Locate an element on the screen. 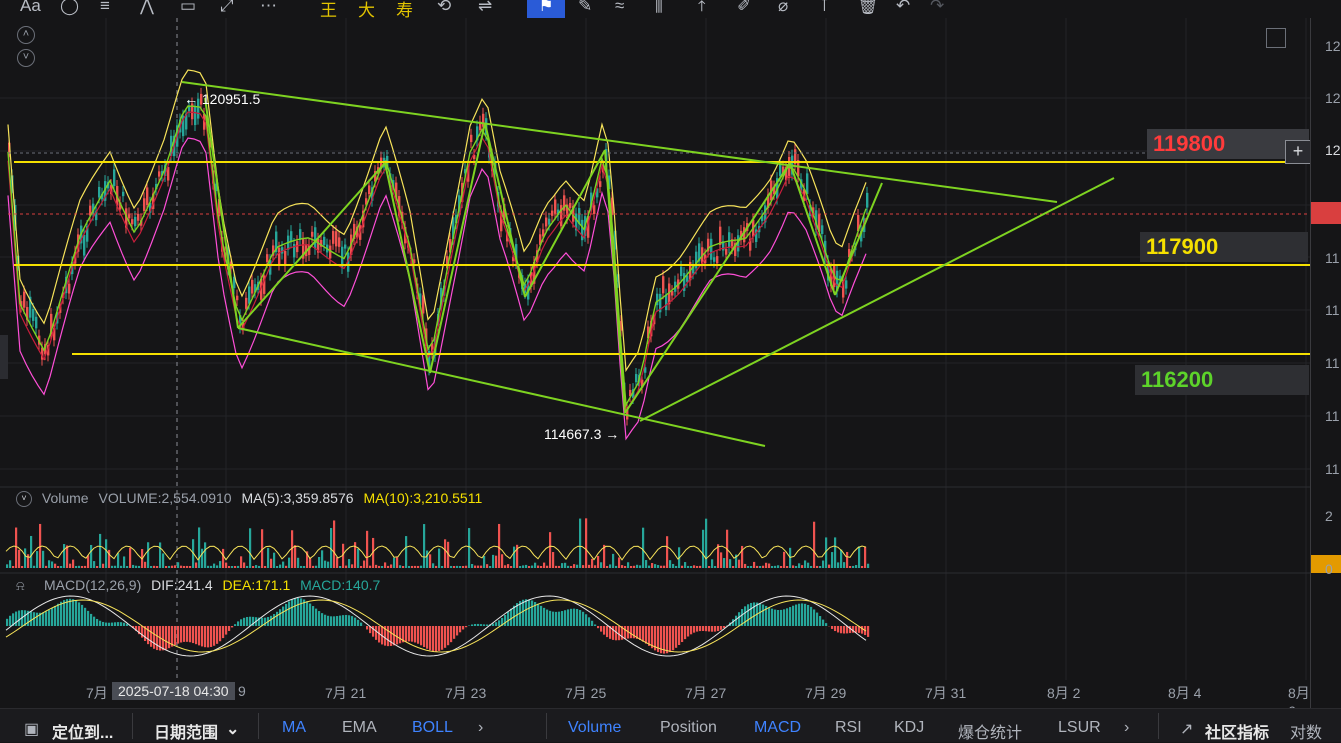 Image resolution: width=1341 pixels, height=743 pixels. brush-tool-icon: ≈ is located at coordinates (619, 8).